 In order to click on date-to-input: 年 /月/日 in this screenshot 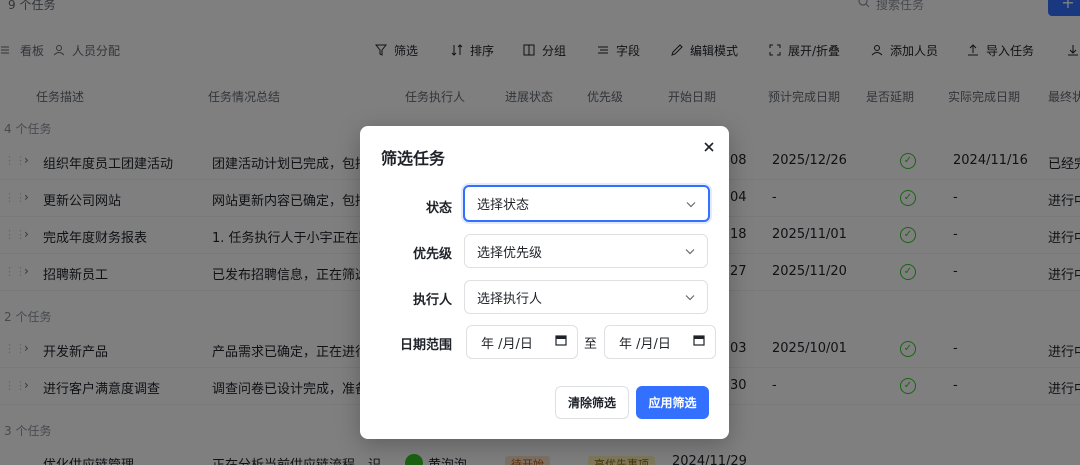, I will do `click(660, 342)`.